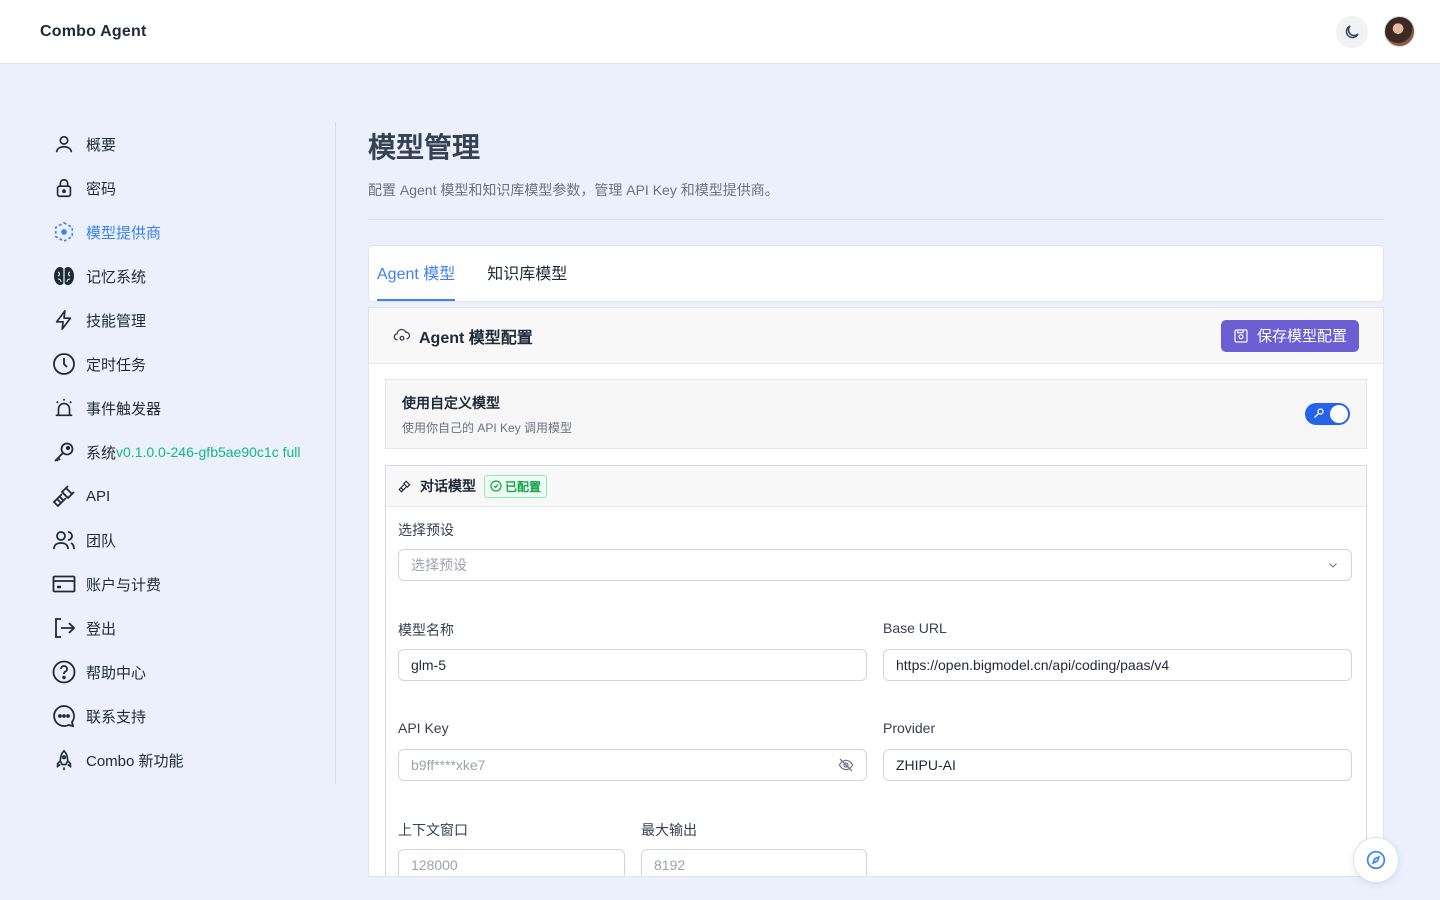 The width and height of the screenshot is (1440, 900). Describe the element at coordinates (101, 541) in the screenshot. I see `sidebar-item-label: 团队` at that location.